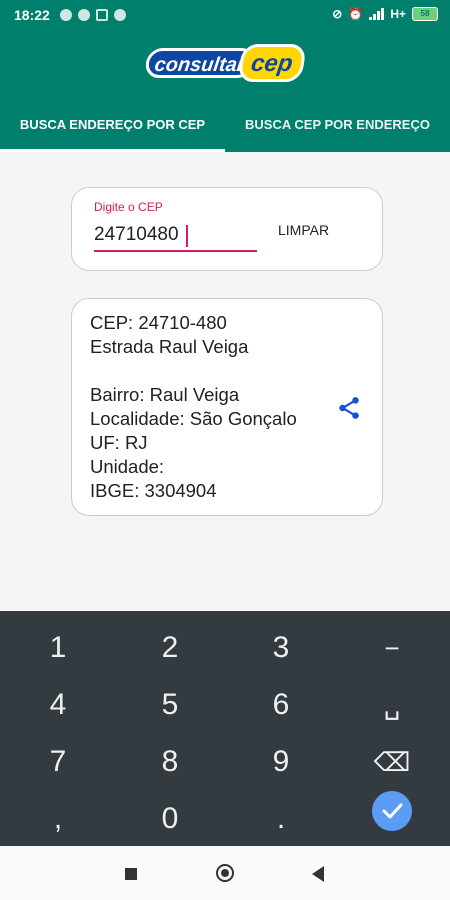 The image size is (450, 900). What do you see at coordinates (349, 408) in the screenshot?
I see `share-icon` at bounding box center [349, 408].